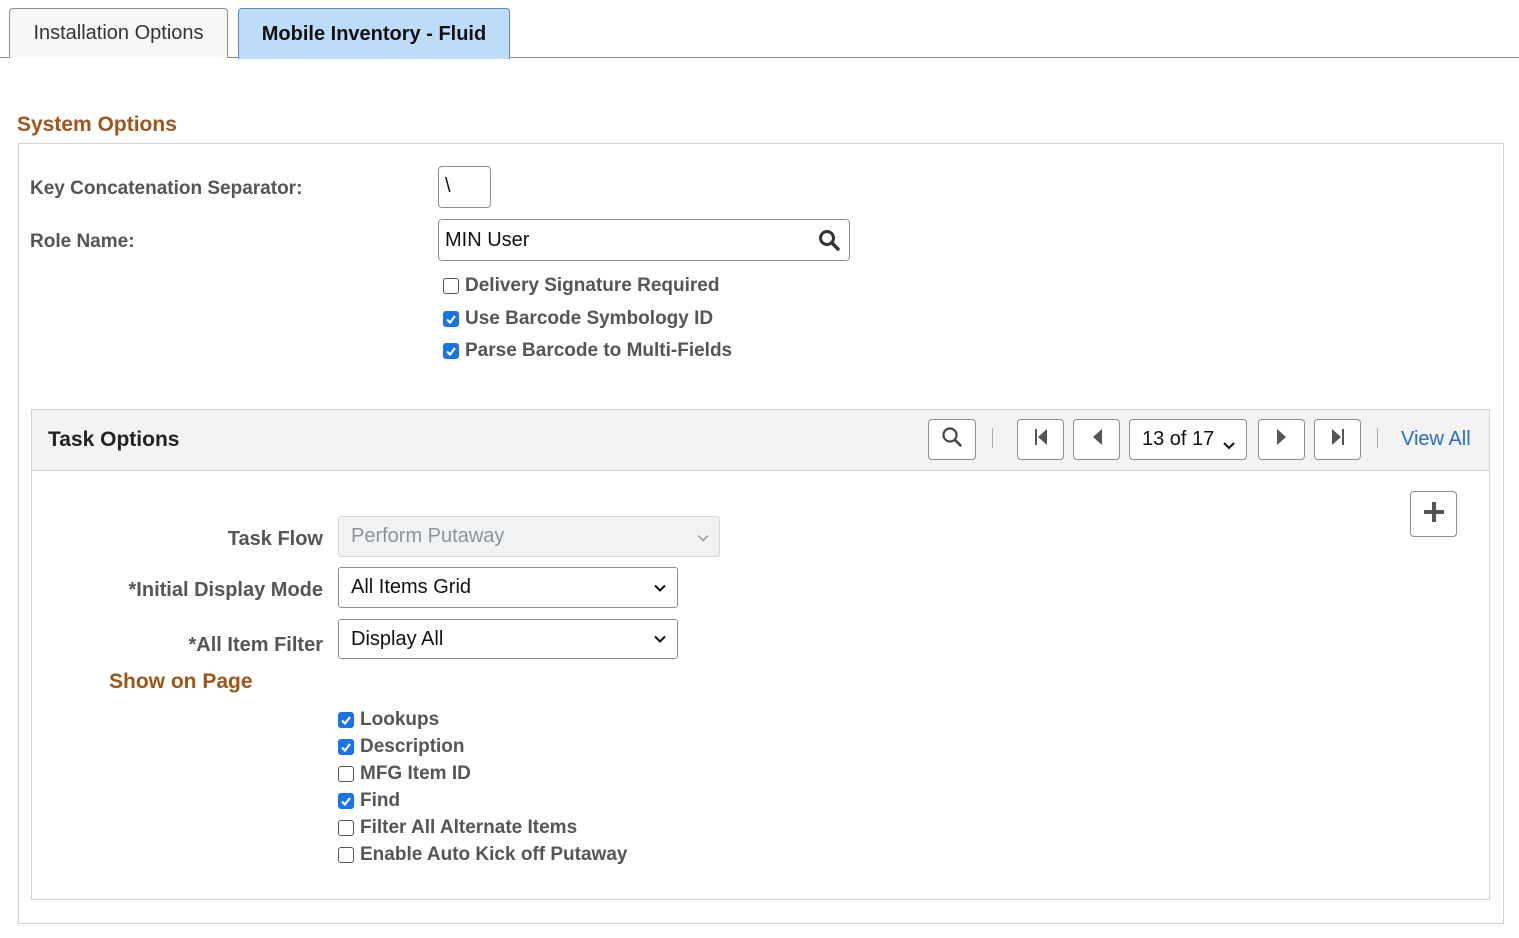 Image resolution: width=1519 pixels, height=938 pixels. What do you see at coordinates (494, 854) in the screenshot?
I see `checkbox-label: Enable Auto Kick off Putaway` at bounding box center [494, 854].